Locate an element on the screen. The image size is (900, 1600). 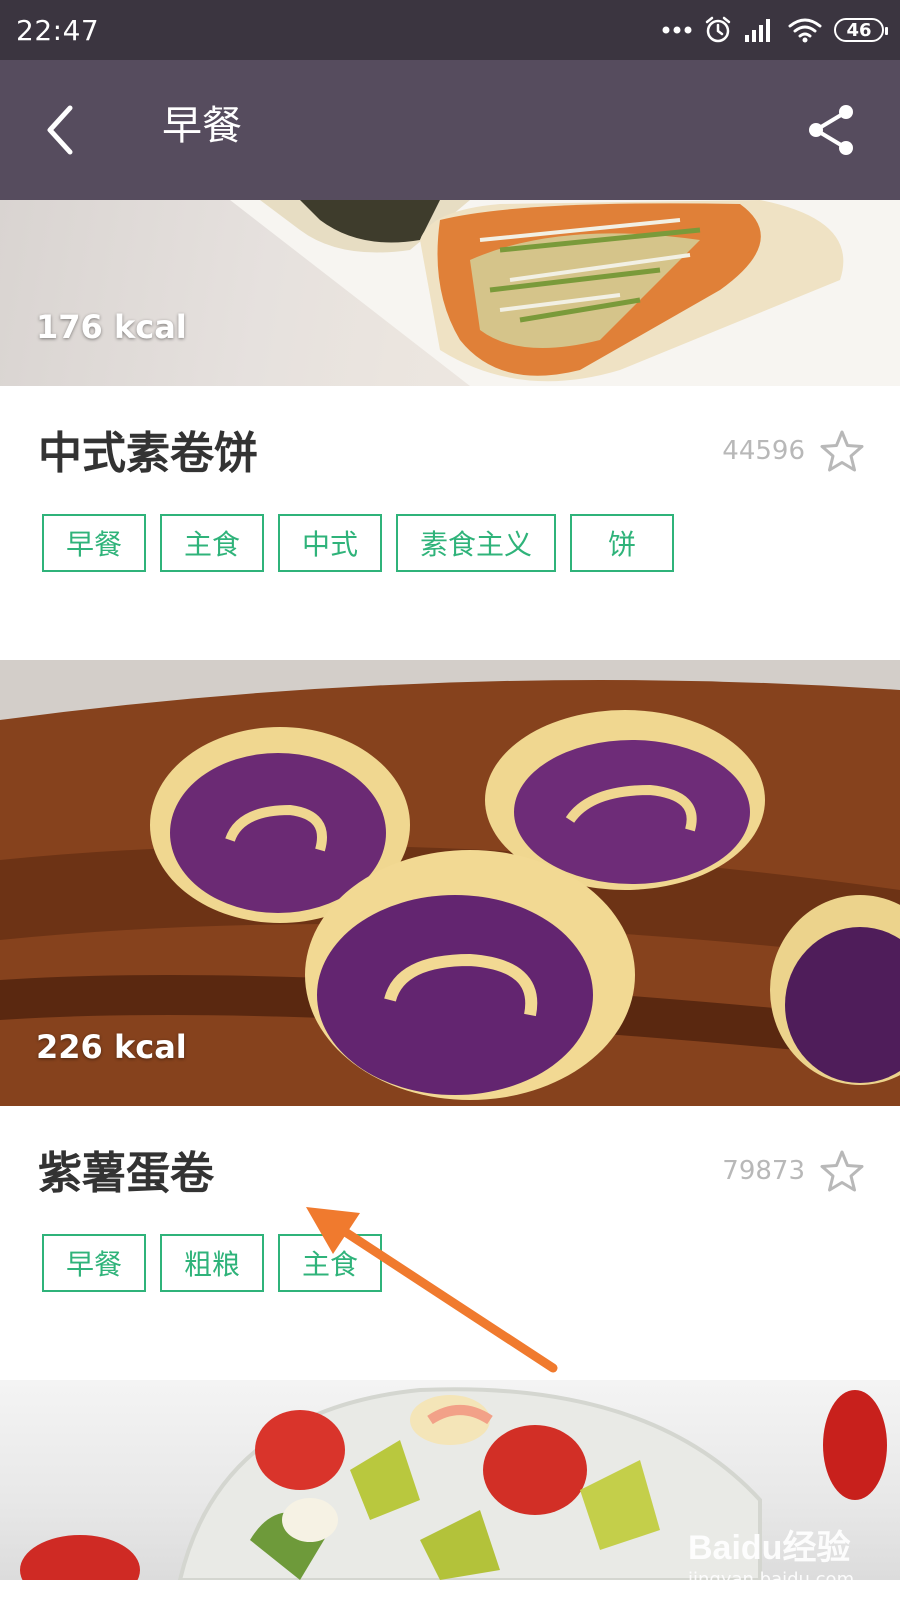
recipe-photo is located at coordinates (565, 293).